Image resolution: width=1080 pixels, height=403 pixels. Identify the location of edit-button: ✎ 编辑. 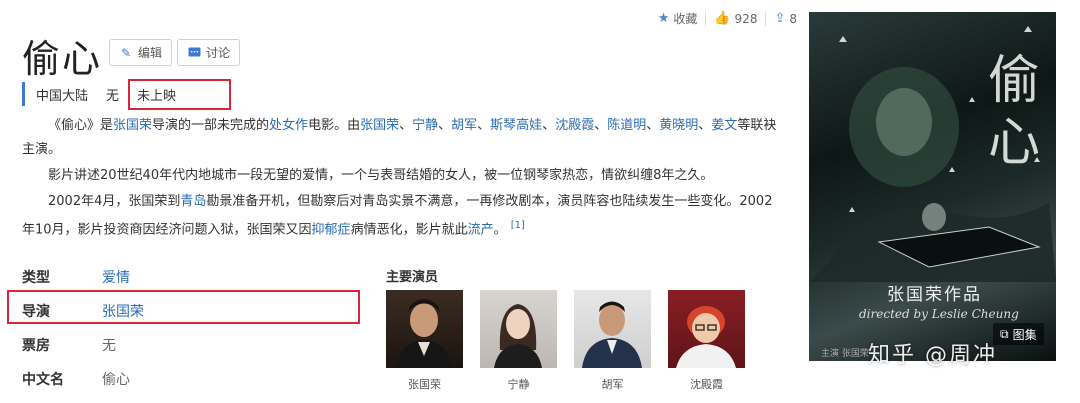
(141, 52).